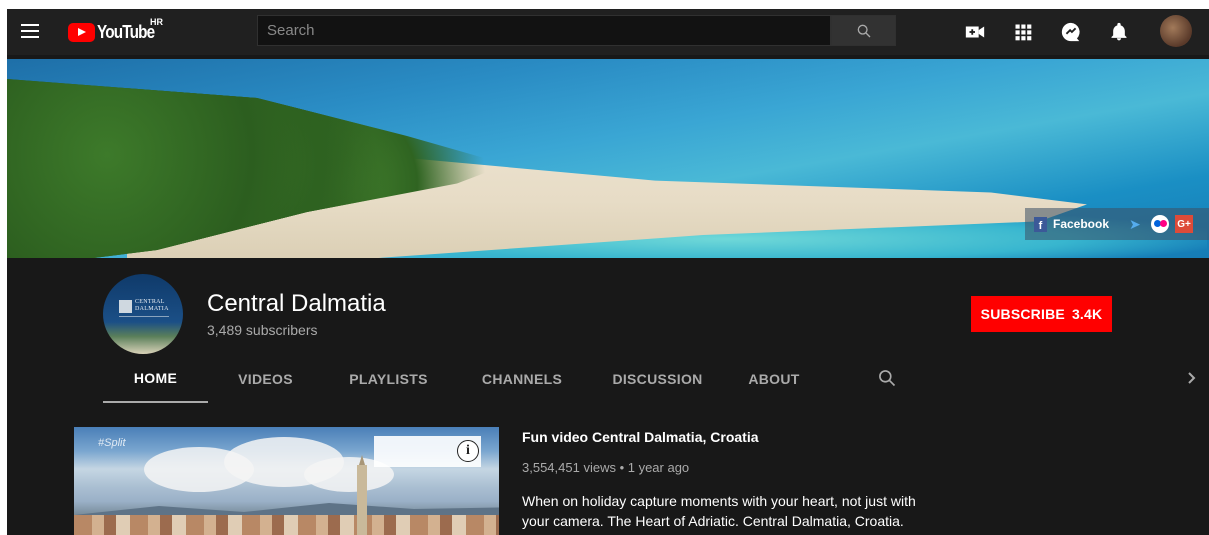  I want to click on search-input, so click(544, 30).